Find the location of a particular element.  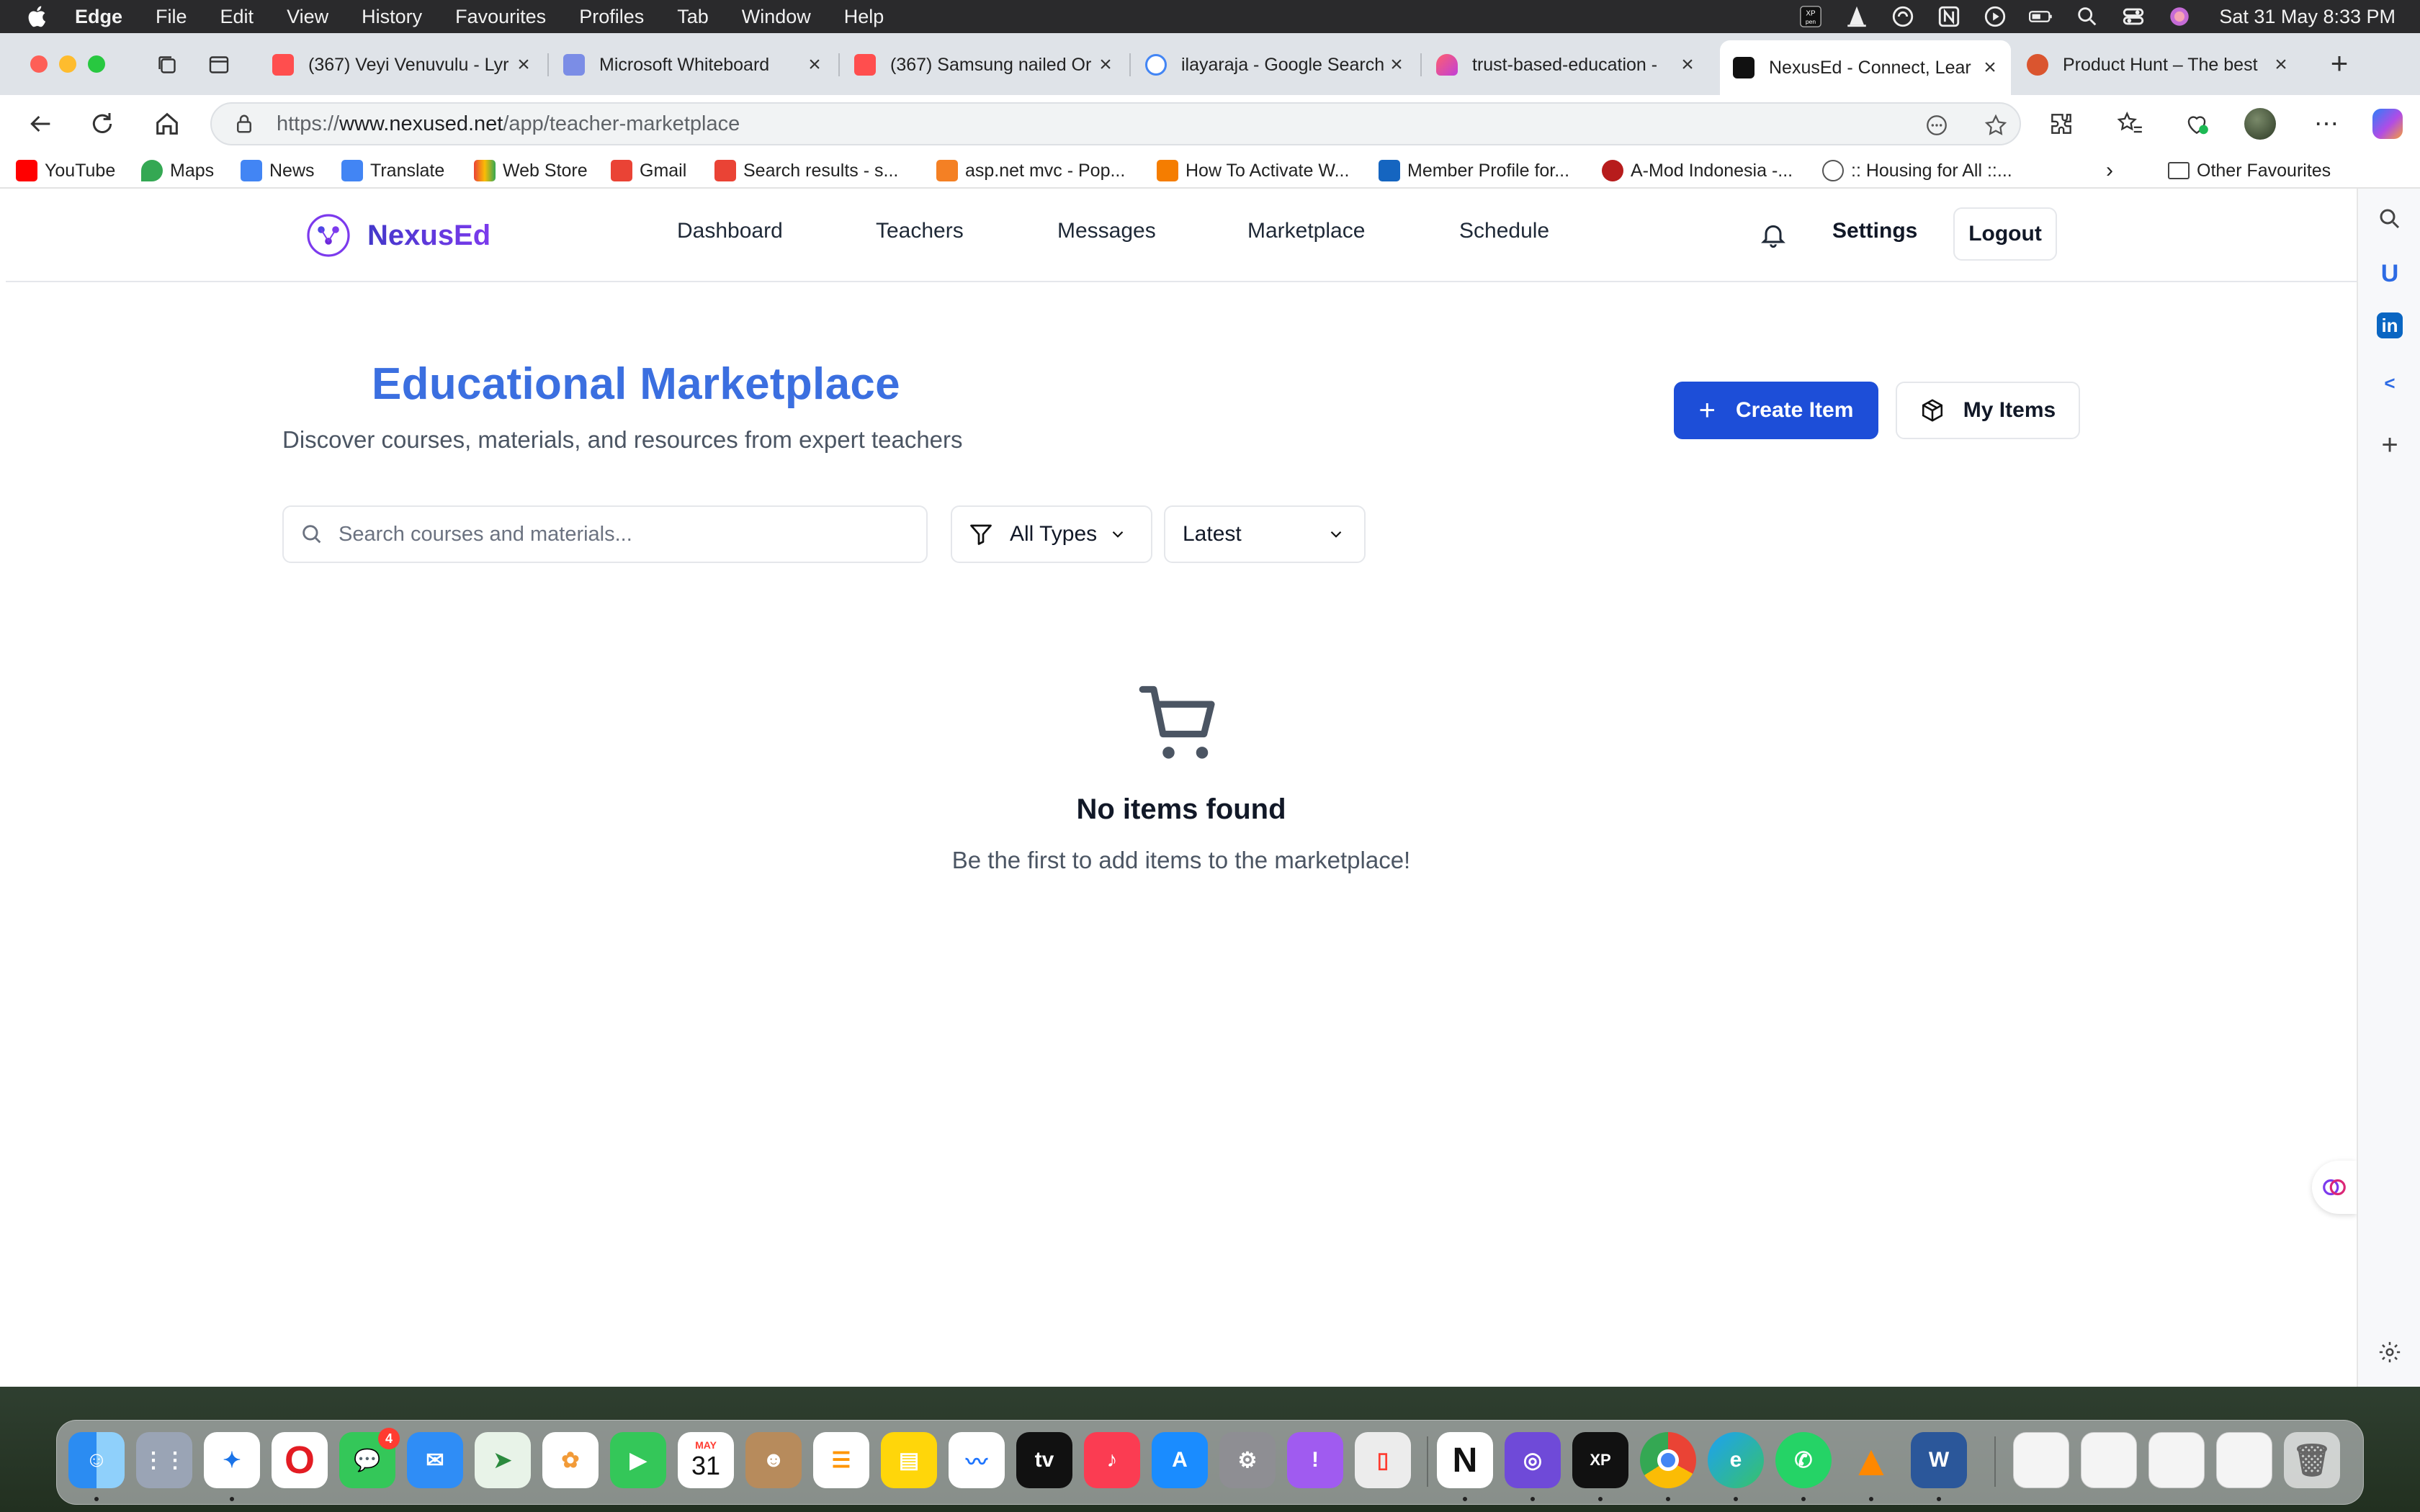

menu-view: View is located at coordinates (307, 17).